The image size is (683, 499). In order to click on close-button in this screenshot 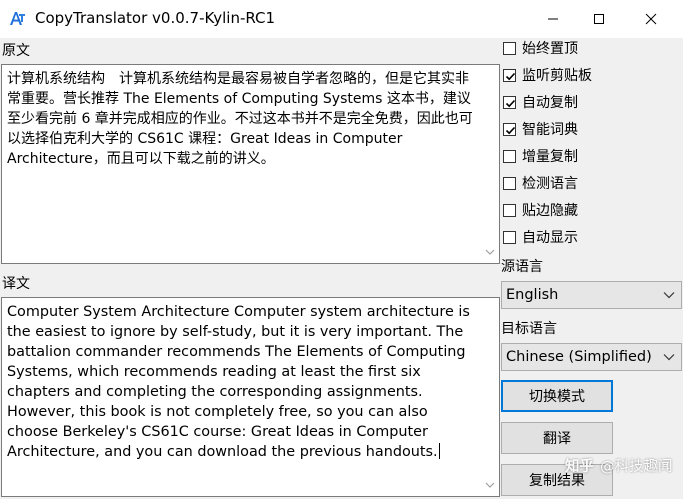, I will do `click(651, 19)`.